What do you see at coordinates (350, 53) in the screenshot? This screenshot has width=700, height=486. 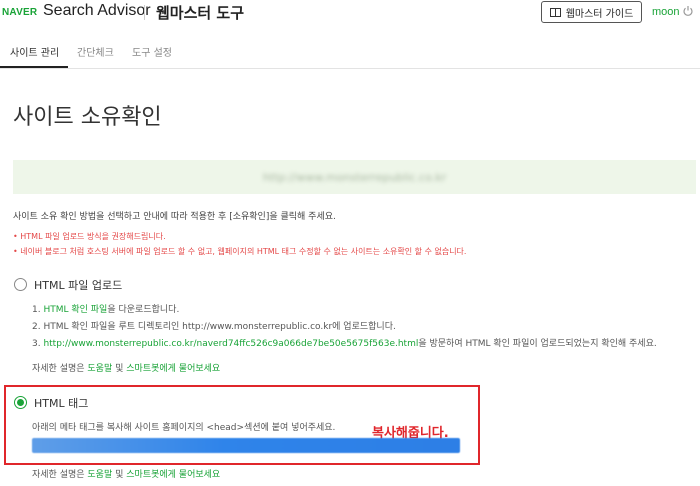 I see `tab-bar: 사이트 관리 간단체크 도구 설정` at bounding box center [350, 53].